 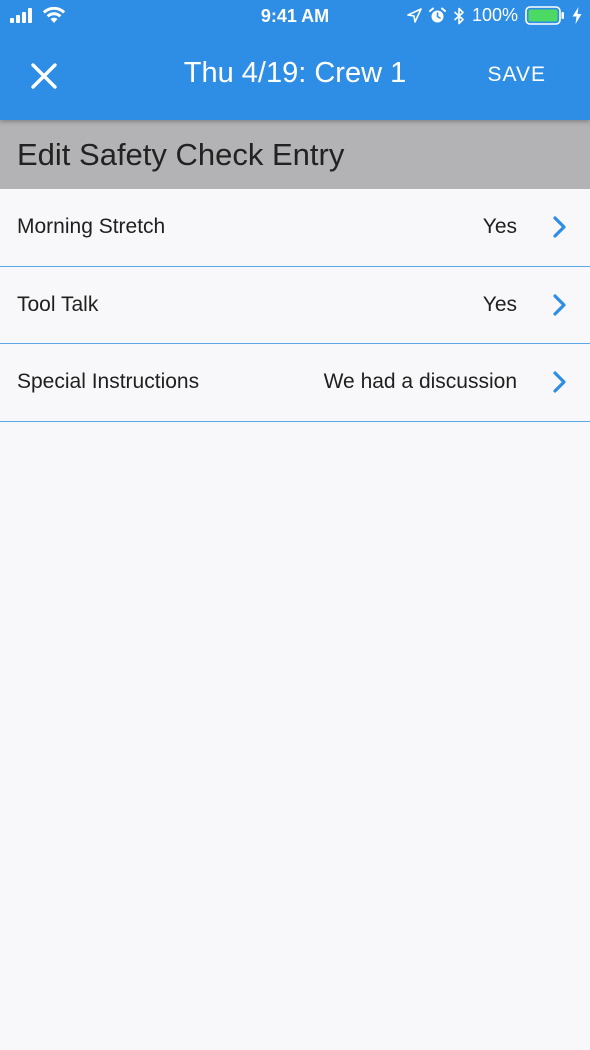 I want to click on section-title: Edit Safety Check Entry, so click(x=181, y=154).